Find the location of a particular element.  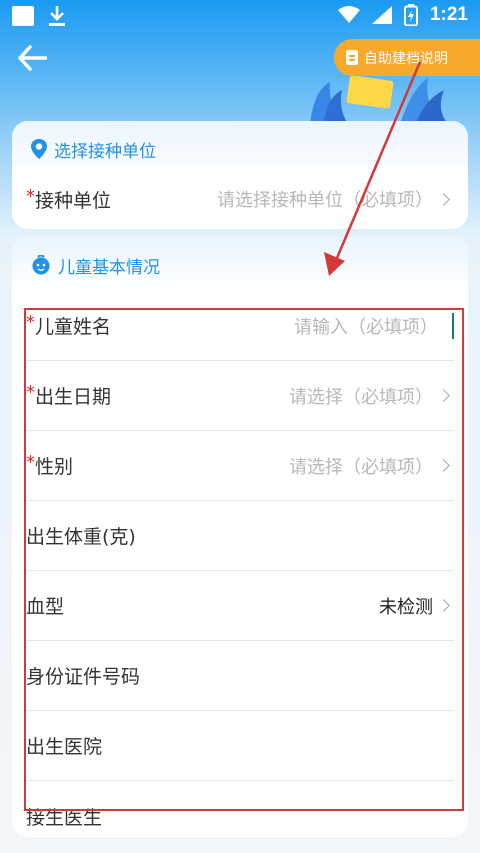

document-icon is located at coordinates (352, 57).